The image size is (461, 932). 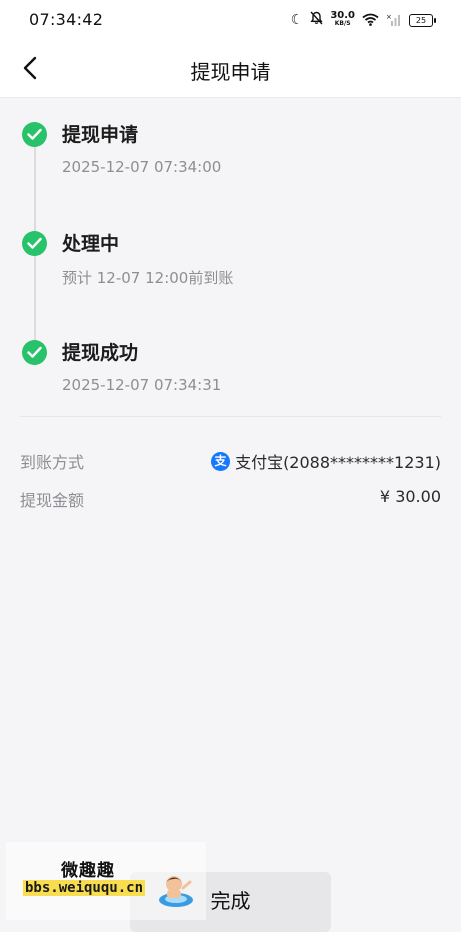 I want to click on page-title: 提现申请, so click(x=230, y=72).